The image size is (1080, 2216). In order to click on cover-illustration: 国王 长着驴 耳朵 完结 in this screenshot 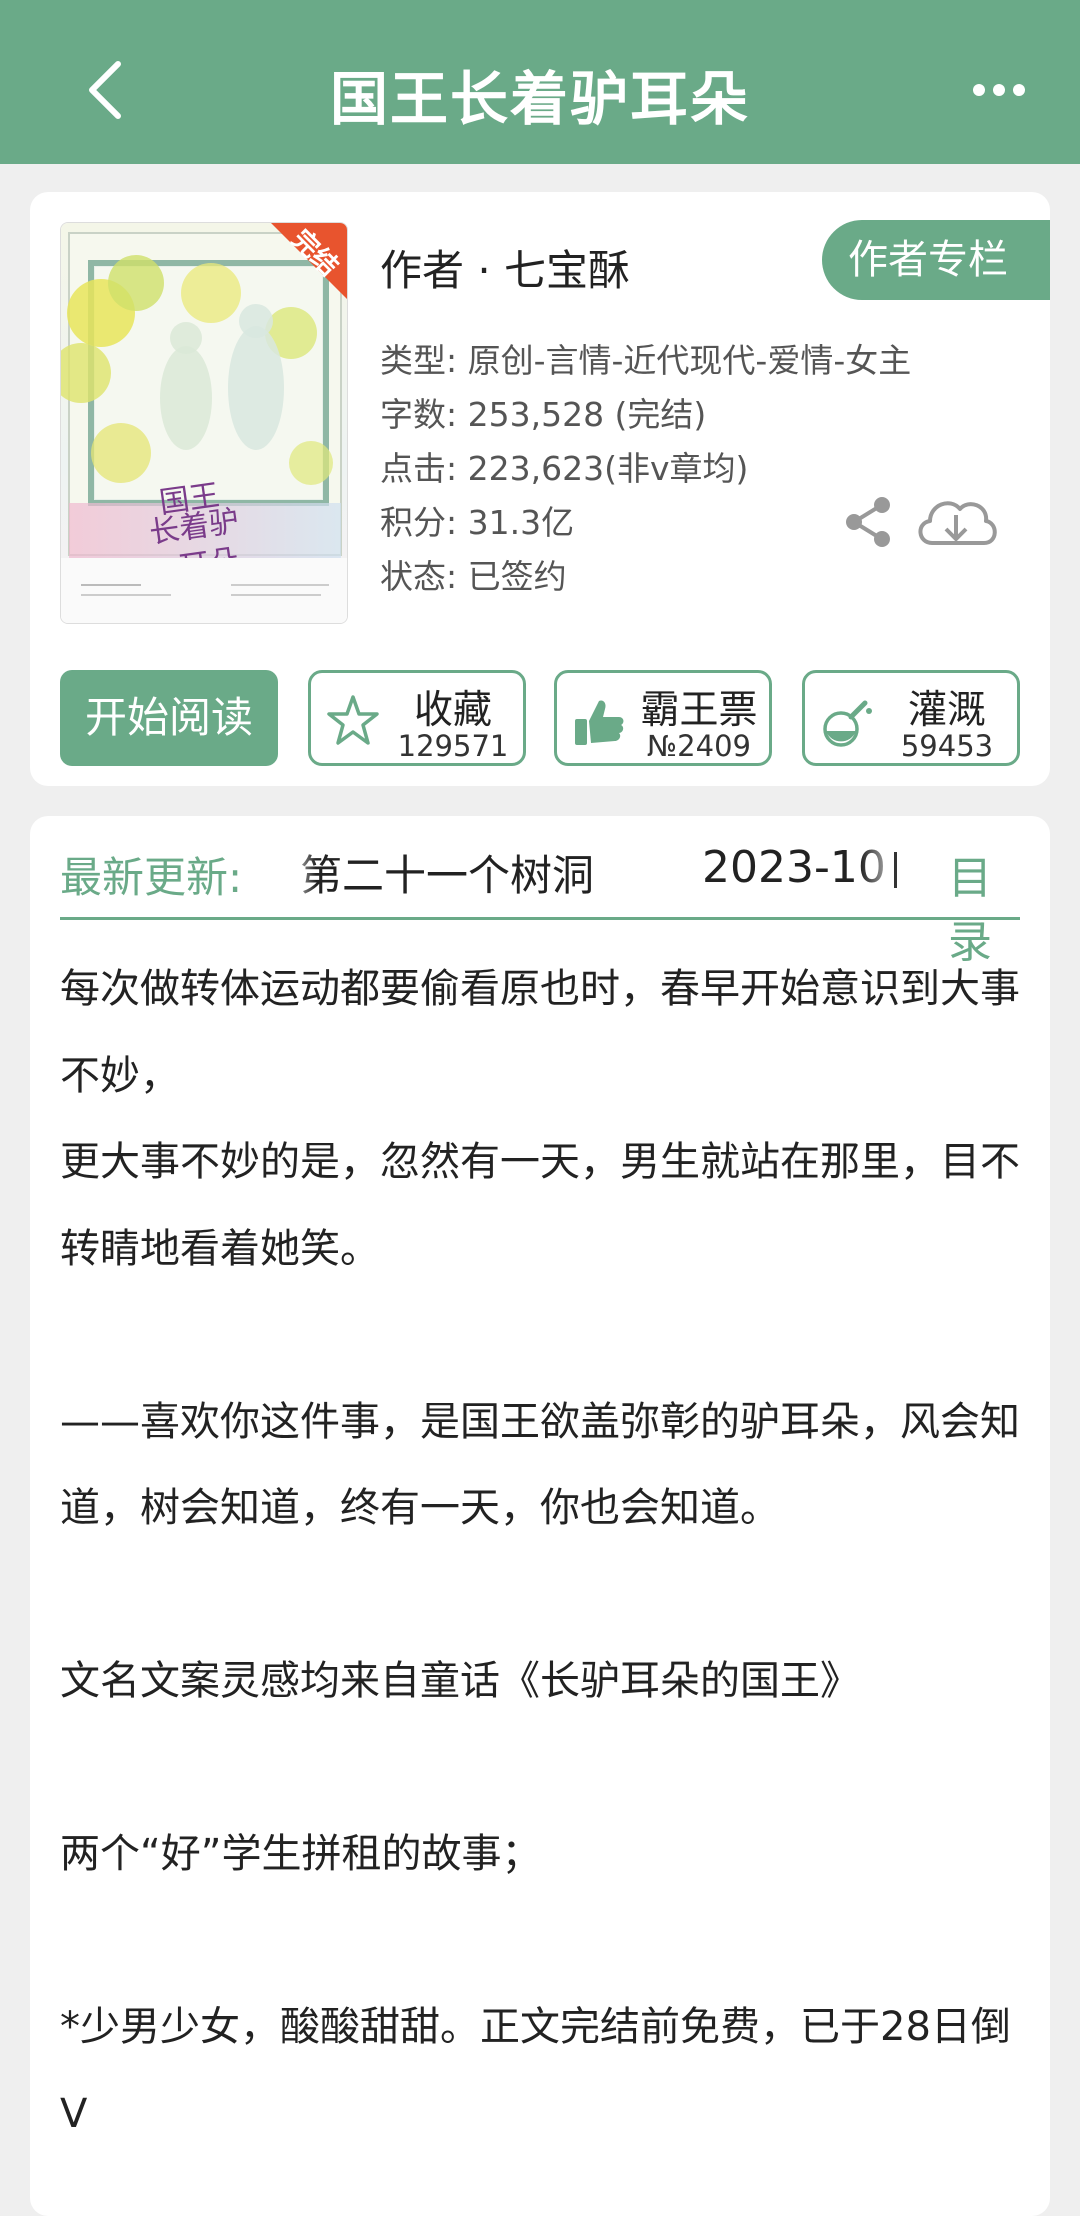, I will do `click(204, 423)`.